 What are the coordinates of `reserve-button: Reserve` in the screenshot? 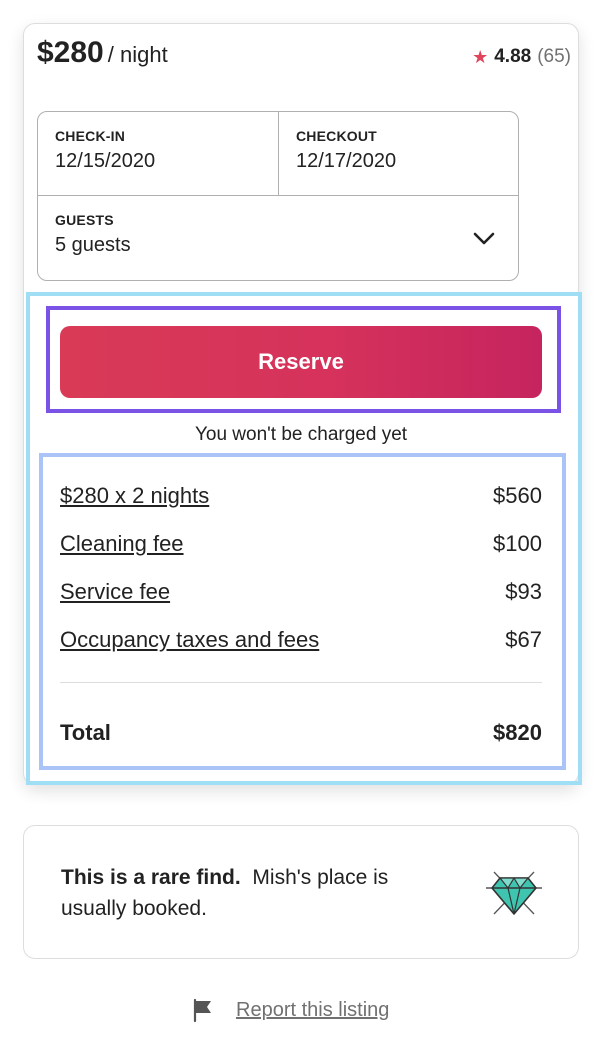 It's located at (301, 362).